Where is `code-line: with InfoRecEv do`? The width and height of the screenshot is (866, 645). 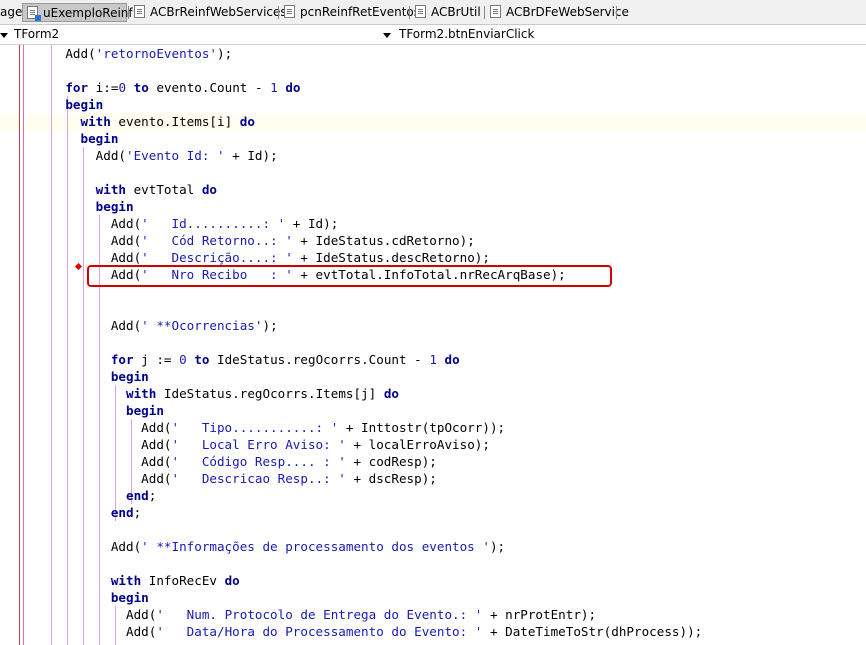
code-line: with InfoRecEv do is located at coordinates (351, 580).